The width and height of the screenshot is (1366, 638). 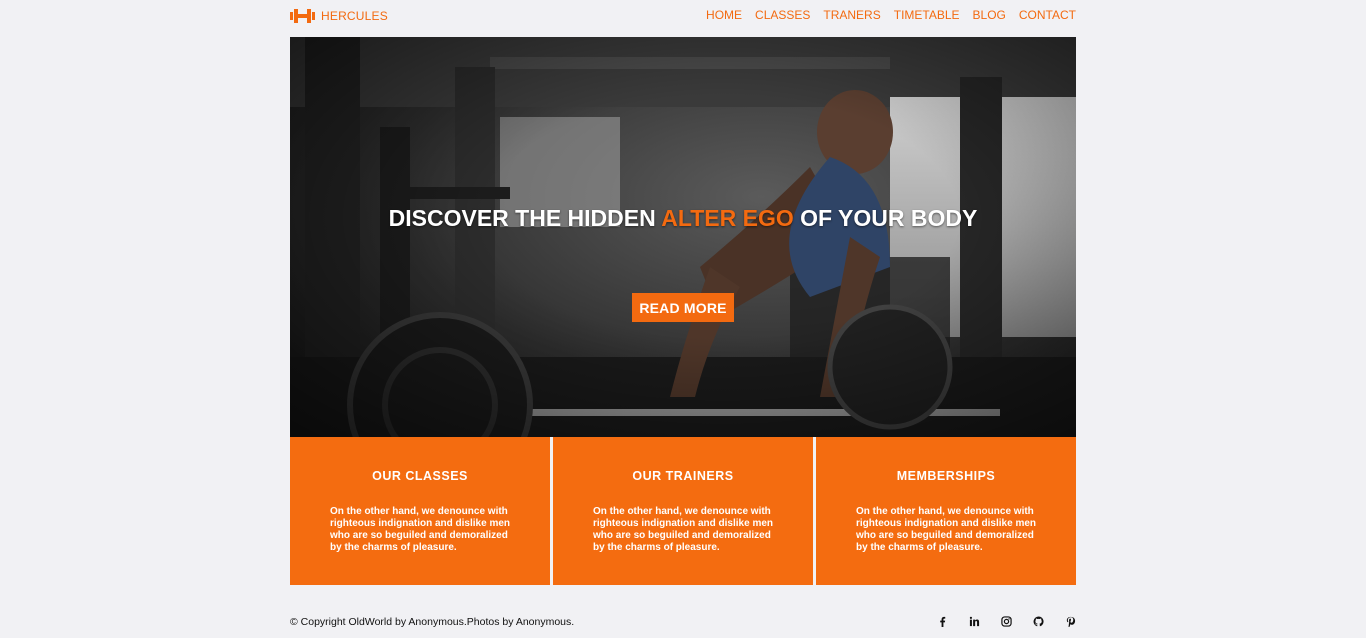 I want to click on linkedin-icon, so click(x=974, y=621).